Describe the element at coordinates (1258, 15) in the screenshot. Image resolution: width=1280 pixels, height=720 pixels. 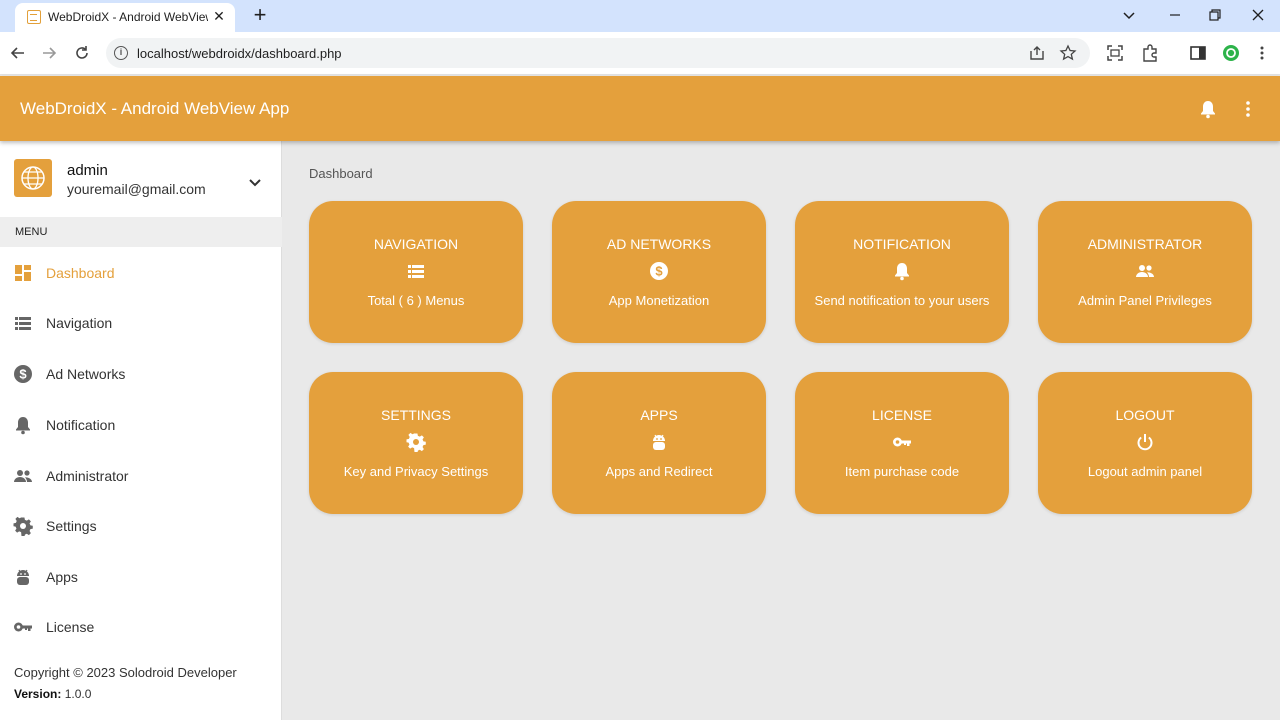
I see `close-window-icon` at that location.